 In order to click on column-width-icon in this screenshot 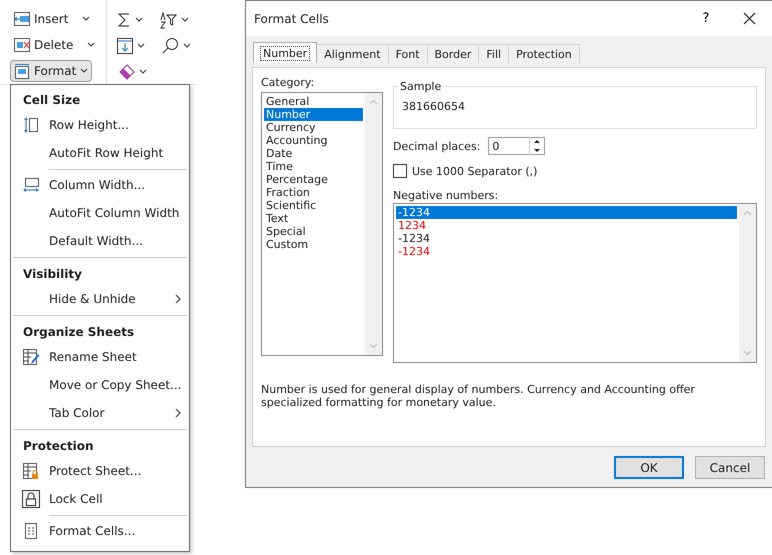, I will do `click(31, 185)`.